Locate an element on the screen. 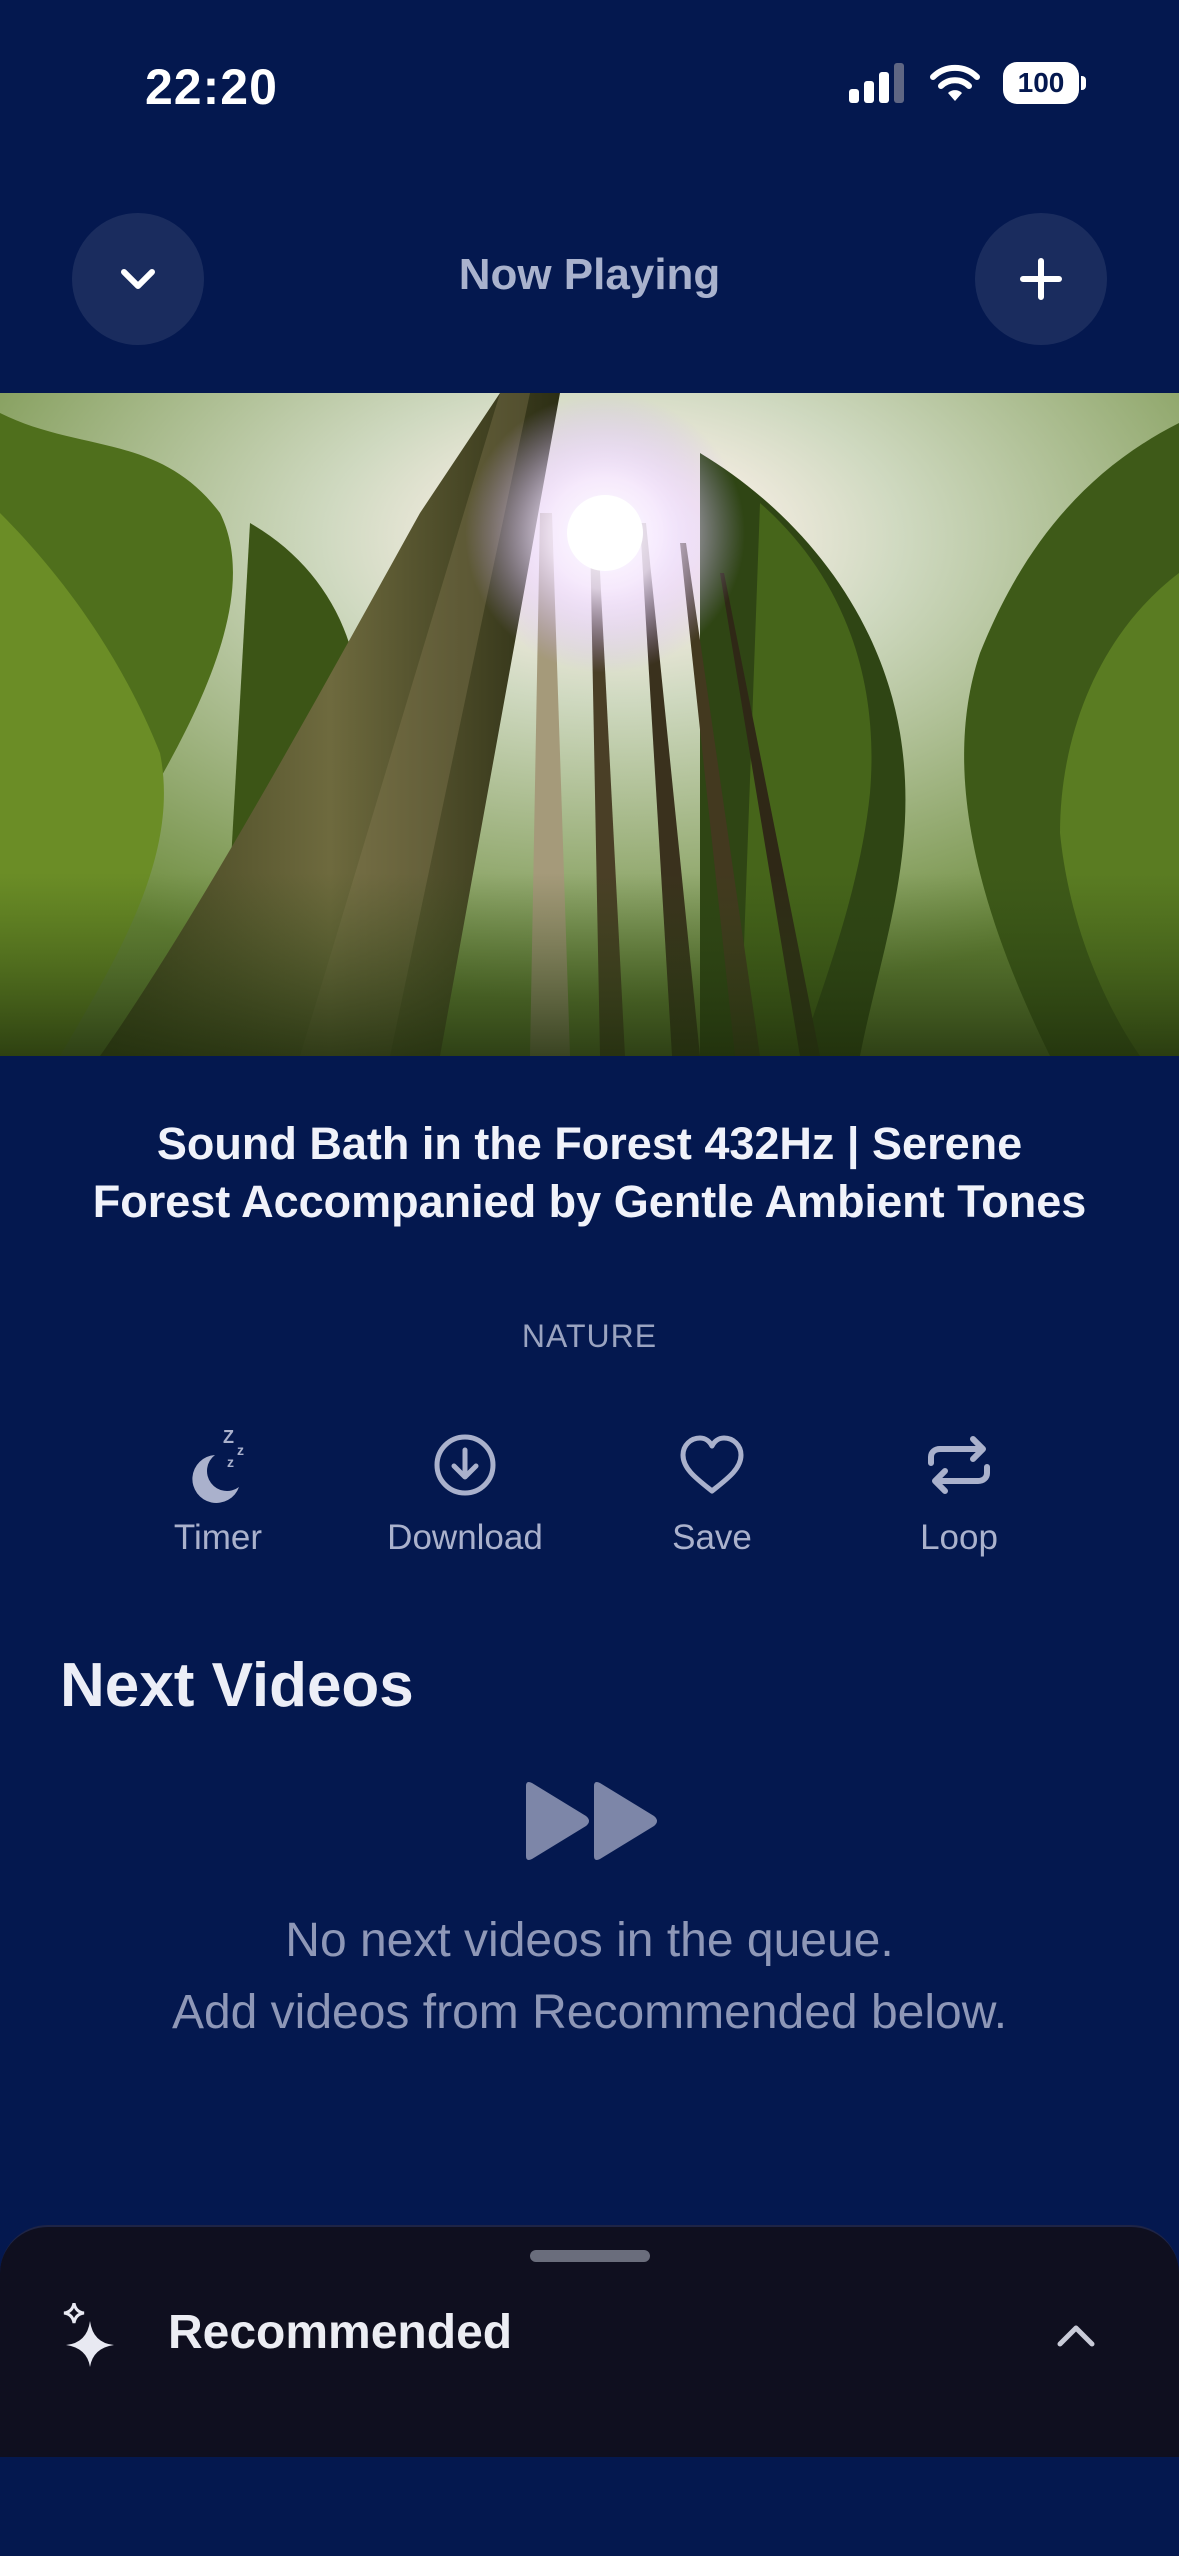 The width and height of the screenshot is (1179, 2556). battery-indicator: 100 is located at coordinates (1044, 83).